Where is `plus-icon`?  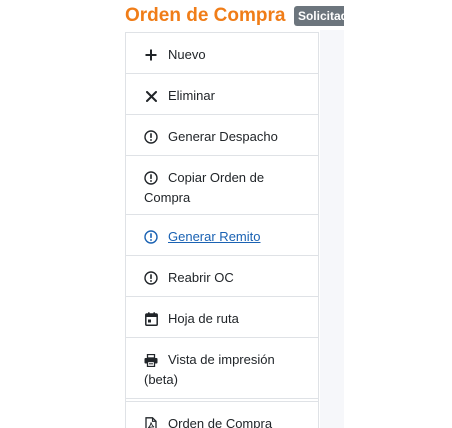
plus-icon is located at coordinates (151, 55).